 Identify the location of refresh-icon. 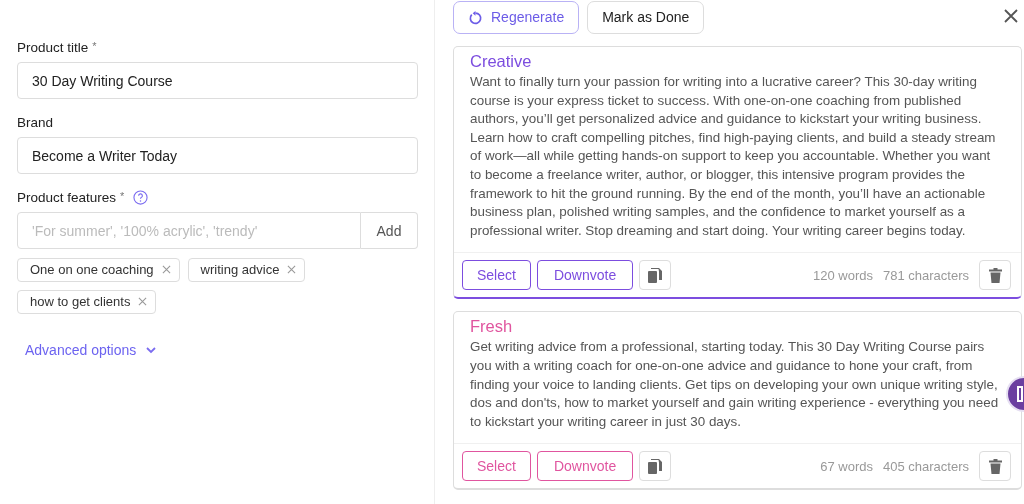
(475, 17).